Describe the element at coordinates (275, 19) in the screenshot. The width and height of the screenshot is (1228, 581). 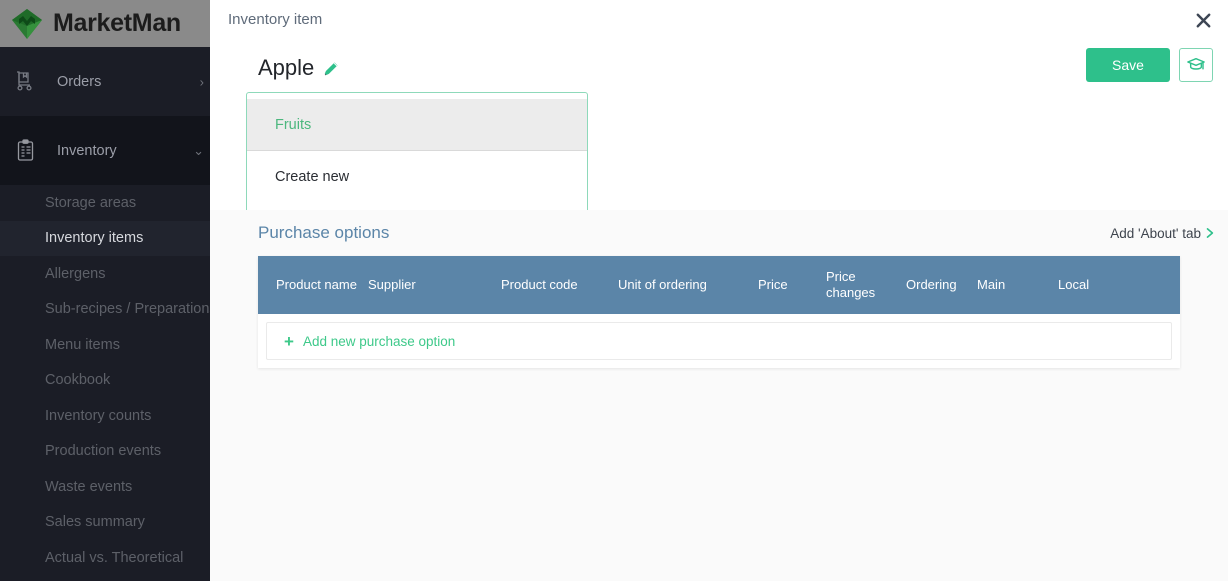
I see `modal-title: Inventory item` at that location.